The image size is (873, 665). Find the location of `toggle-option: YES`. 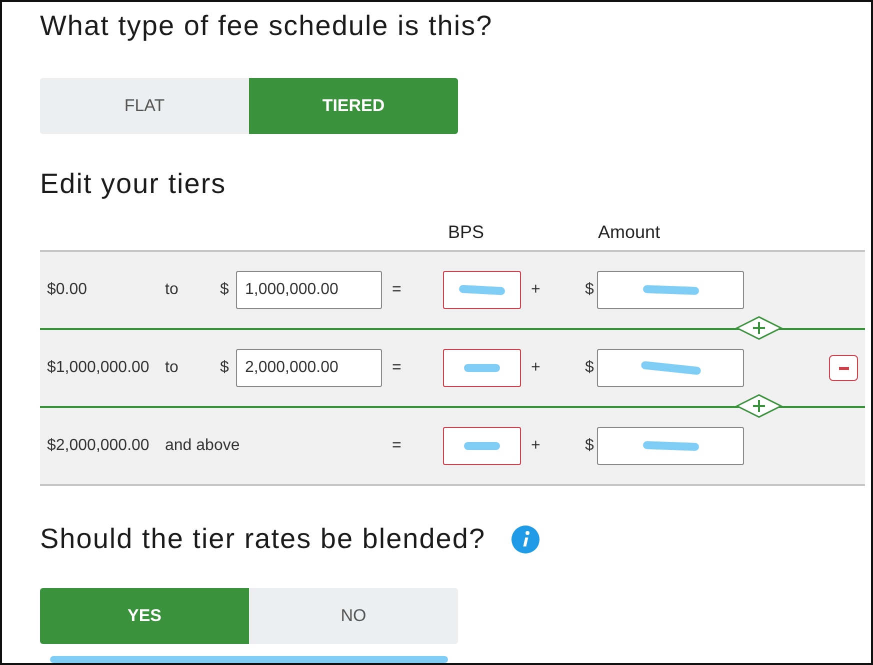

toggle-option: YES is located at coordinates (144, 616).